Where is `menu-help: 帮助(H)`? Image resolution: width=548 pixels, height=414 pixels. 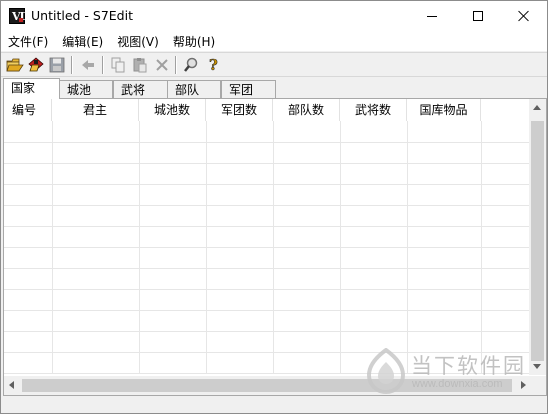
menu-help: 帮助(H) is located at coordinates (194, 41).